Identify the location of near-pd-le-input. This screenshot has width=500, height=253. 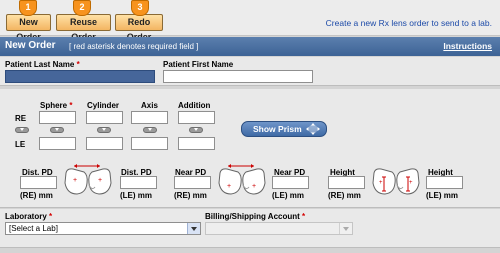
(290, 182).